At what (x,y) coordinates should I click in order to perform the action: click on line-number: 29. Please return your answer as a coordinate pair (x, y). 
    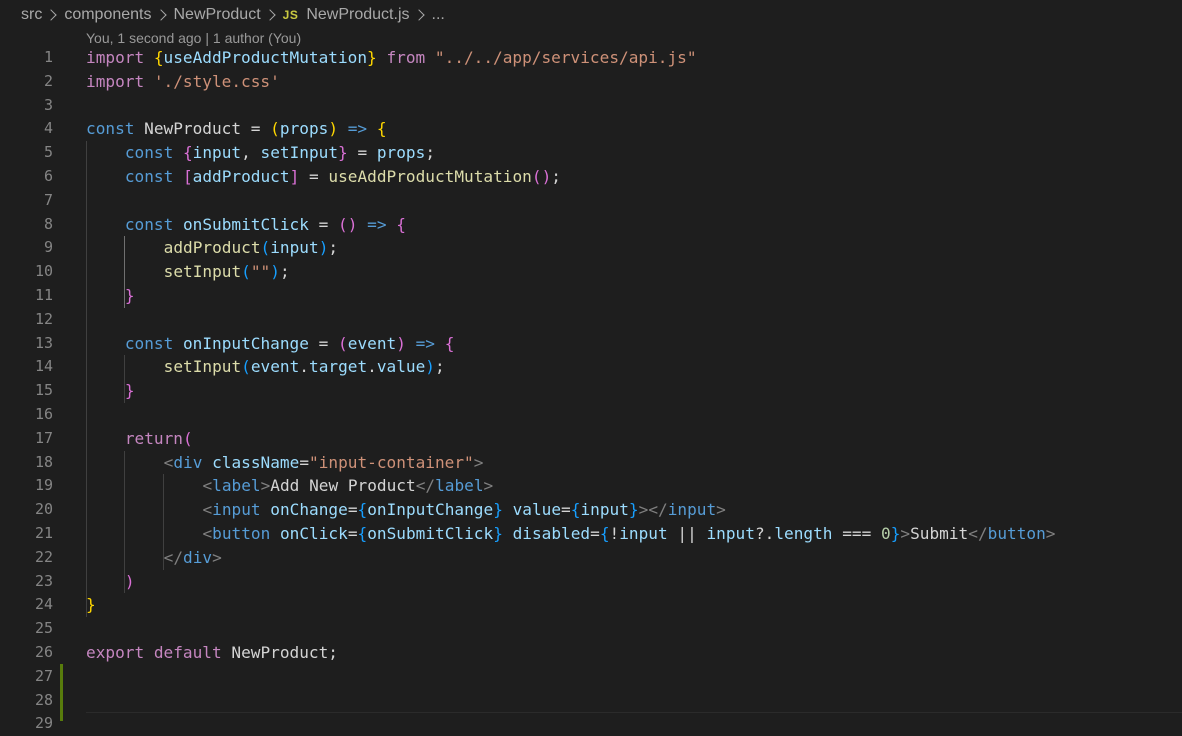
    Looking at the image, I should click on (43, 723).